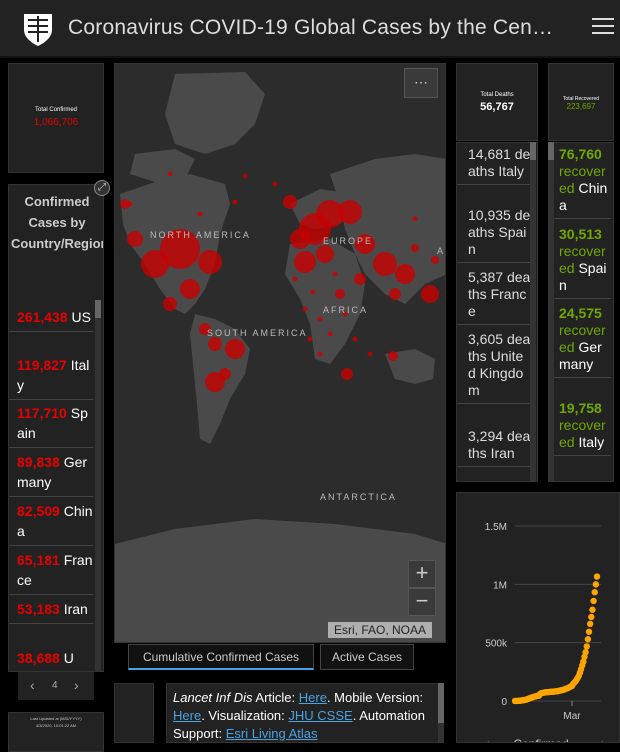 This screenshot has height=752, width=620. What do you see at coordinates (422, 574) in the screenshot?
I see `zoom-in-button: +` at bounding box center [422, 574].